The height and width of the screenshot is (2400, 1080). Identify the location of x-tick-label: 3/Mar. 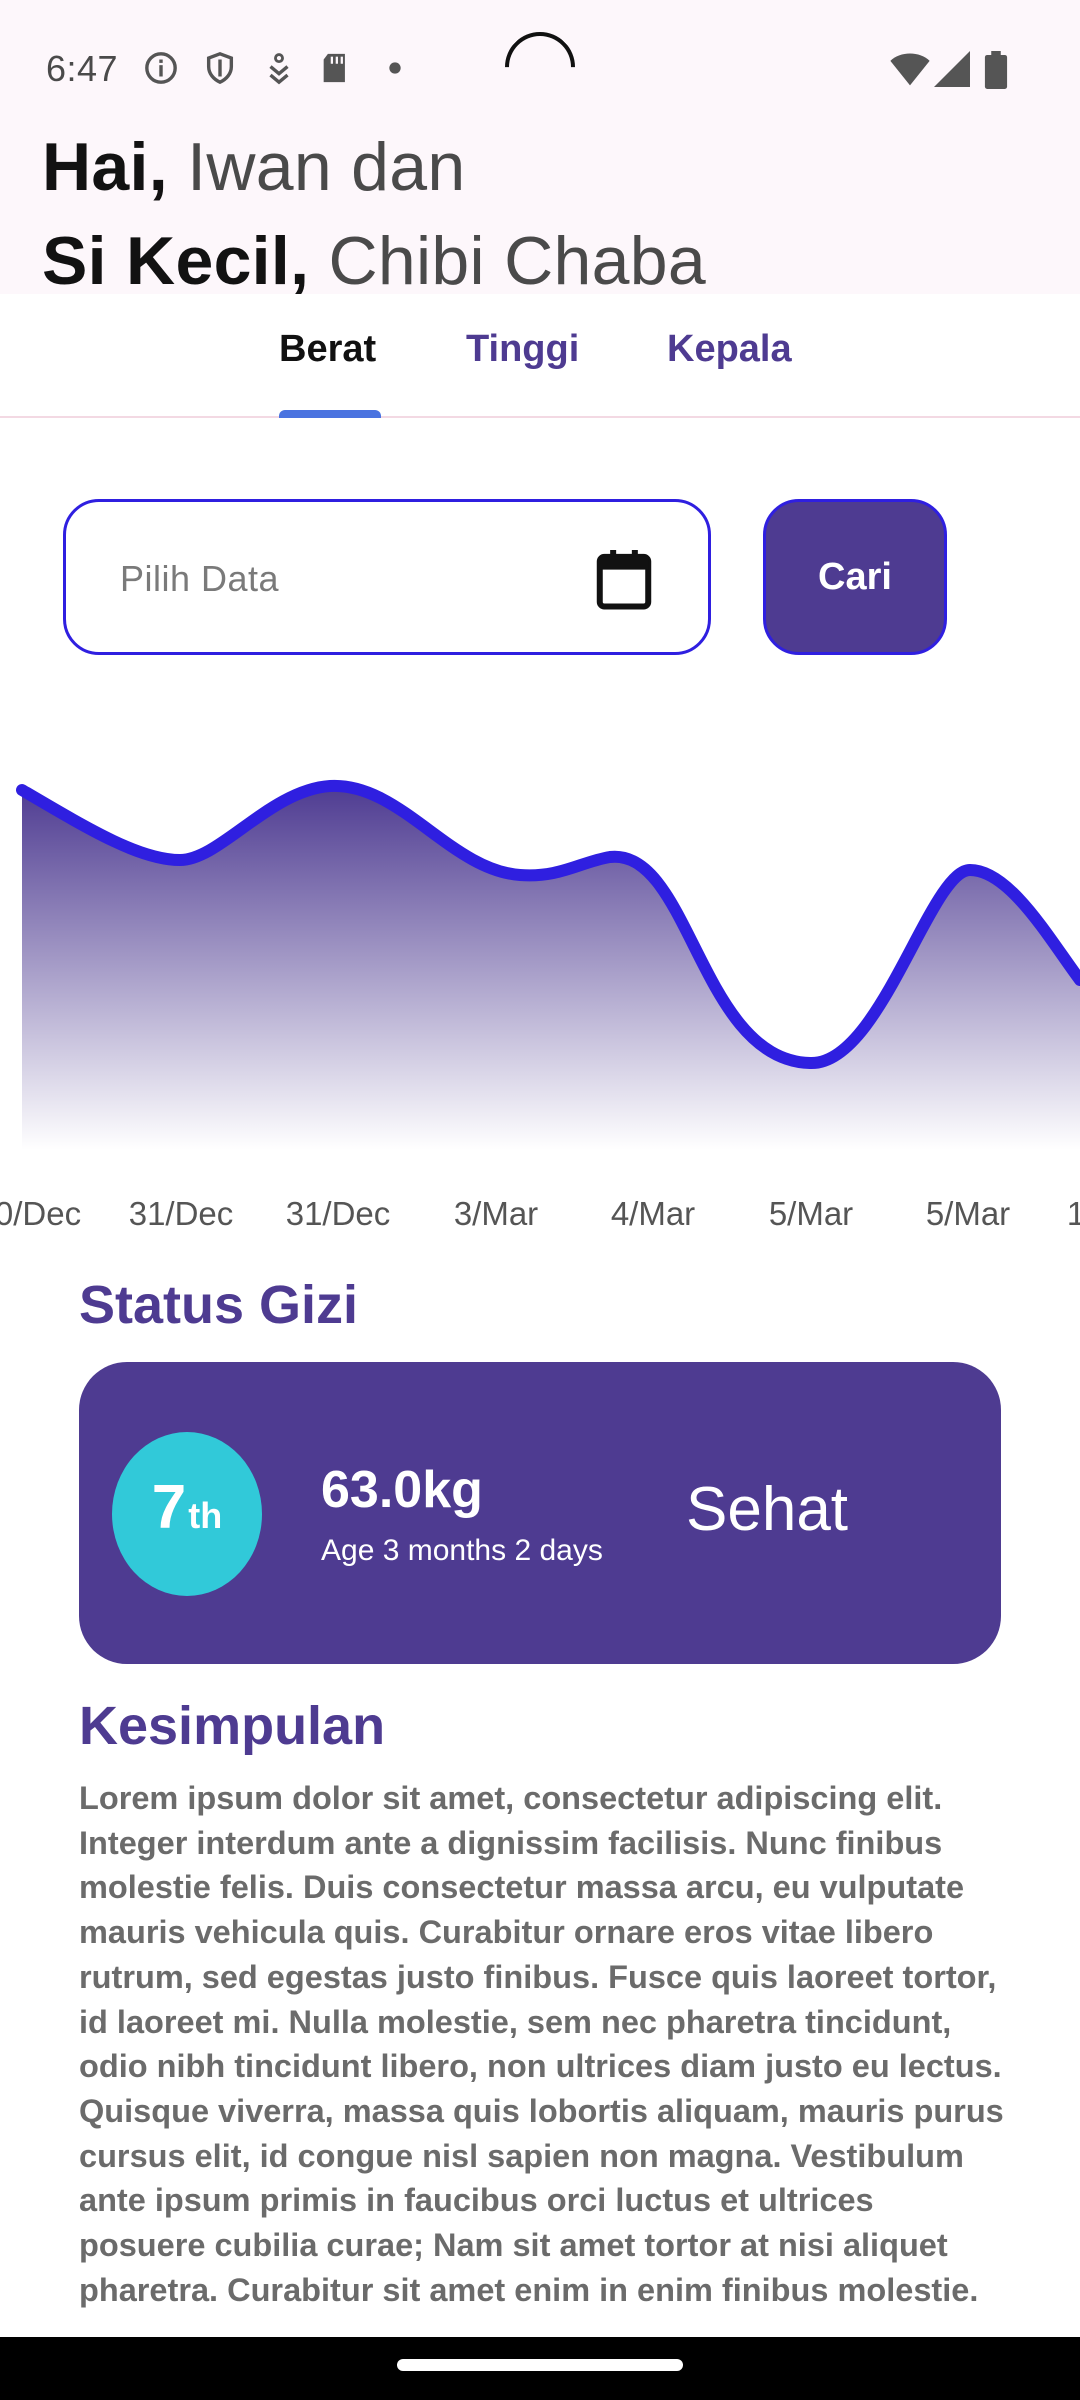
(496, 1213).